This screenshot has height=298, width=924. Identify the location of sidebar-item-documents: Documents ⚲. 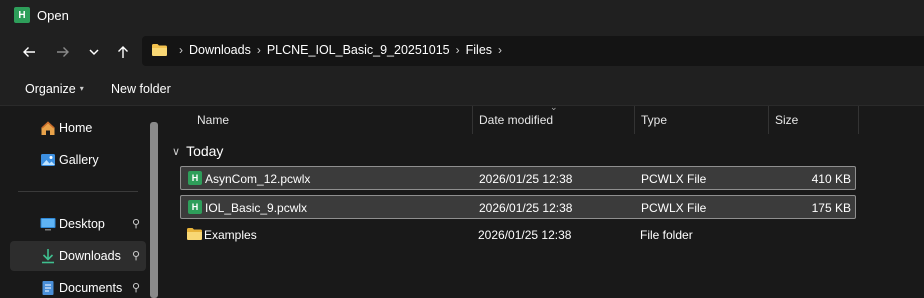
(78, 285).